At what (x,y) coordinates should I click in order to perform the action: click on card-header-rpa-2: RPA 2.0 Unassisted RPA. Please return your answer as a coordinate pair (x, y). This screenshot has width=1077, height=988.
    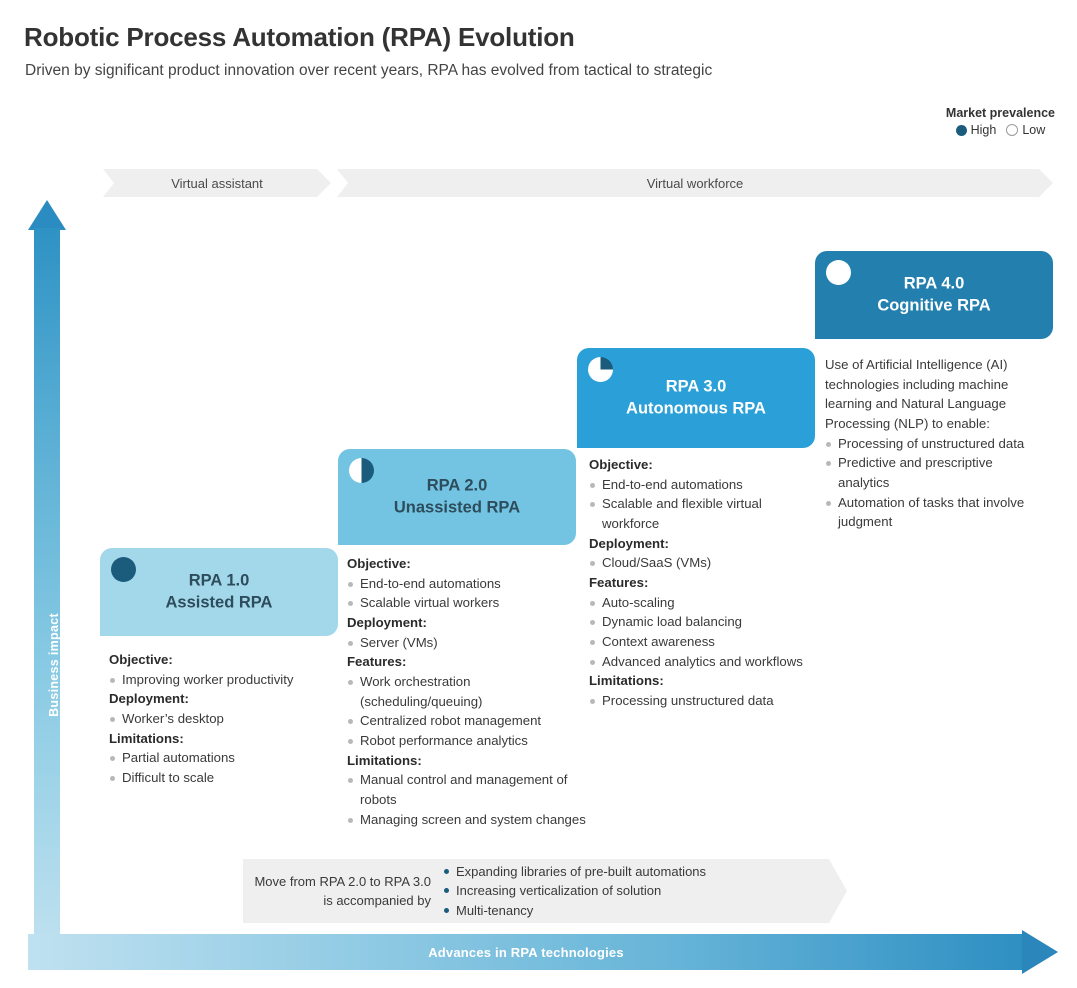
    Looking at the image, I should click on (457, 497).